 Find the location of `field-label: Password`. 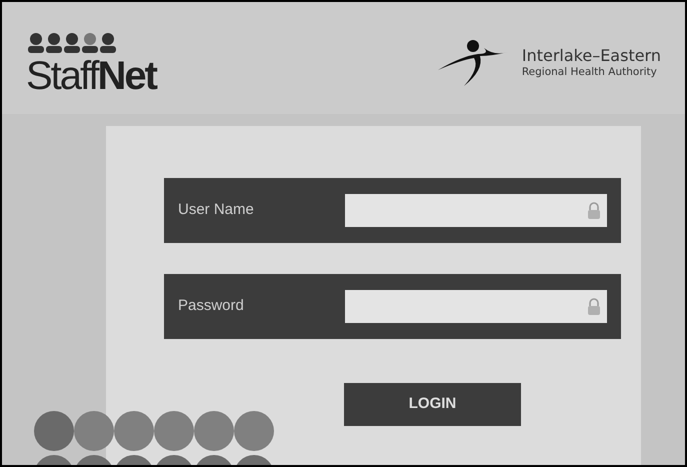

field-label: Password is located at coordinates (211, 306).